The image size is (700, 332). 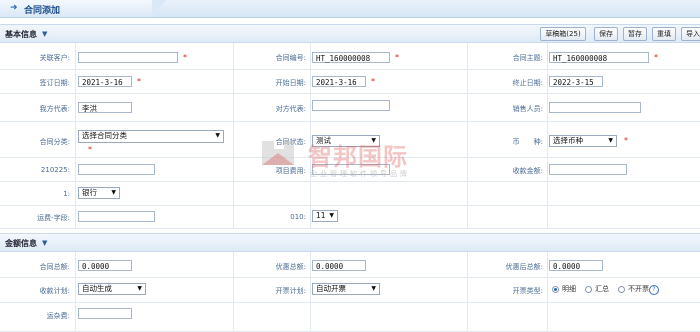 I want to click on page-tab: ➜ 合同添加, so click(x=83, y=8).